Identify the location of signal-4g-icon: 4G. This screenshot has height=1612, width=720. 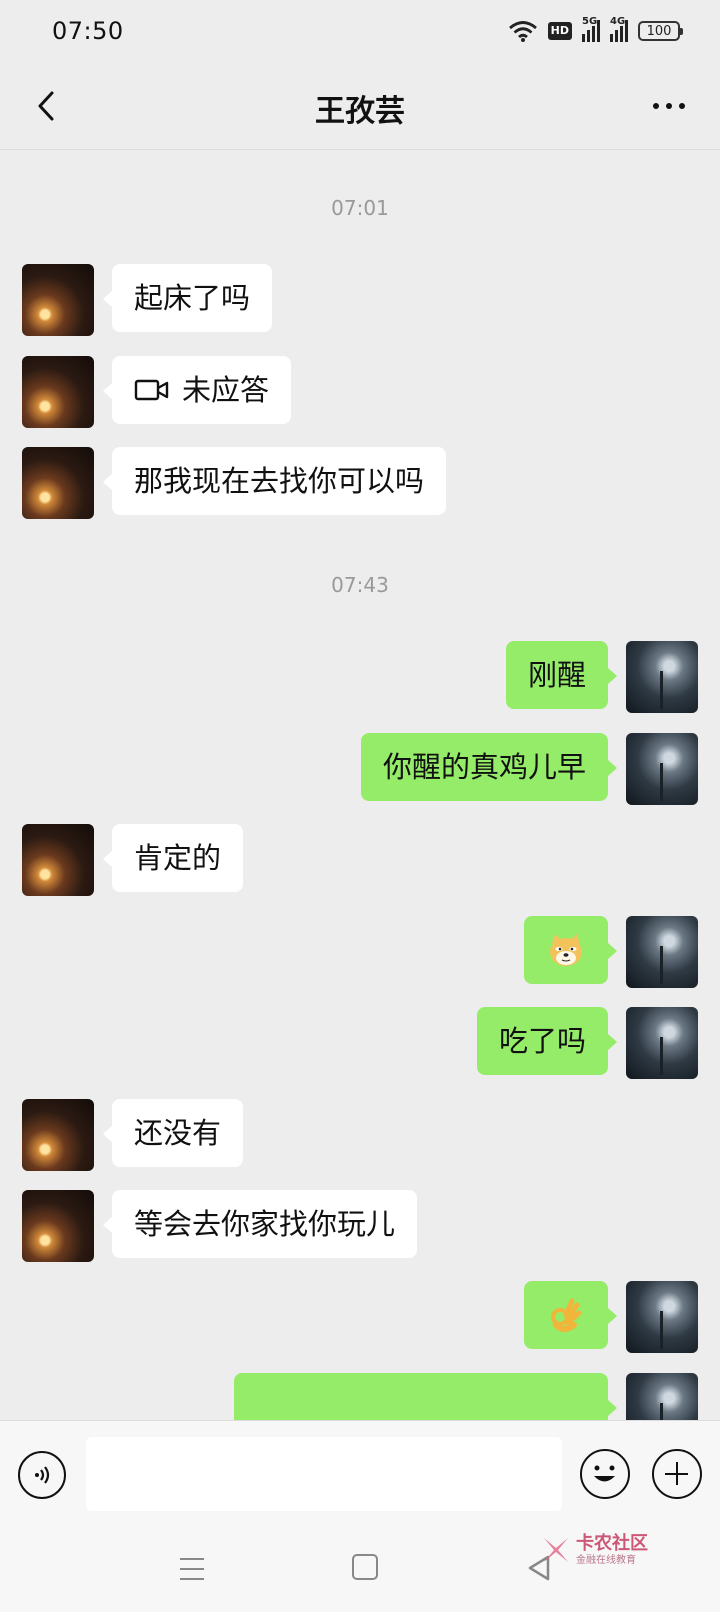
(619, 29).